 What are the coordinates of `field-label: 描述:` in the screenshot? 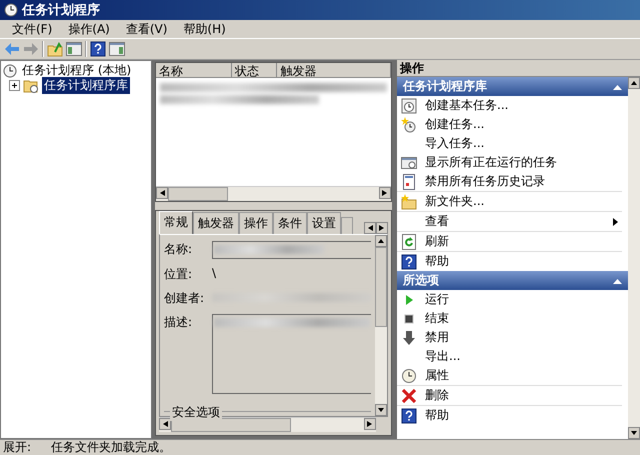 It's located at (179, 322).